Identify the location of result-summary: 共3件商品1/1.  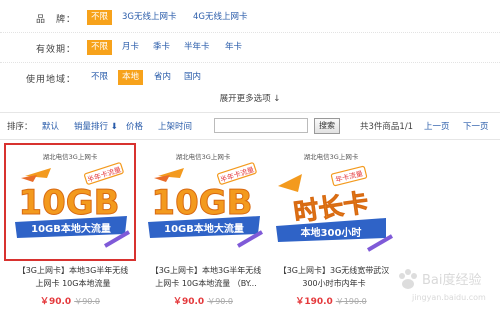
(387, 127).